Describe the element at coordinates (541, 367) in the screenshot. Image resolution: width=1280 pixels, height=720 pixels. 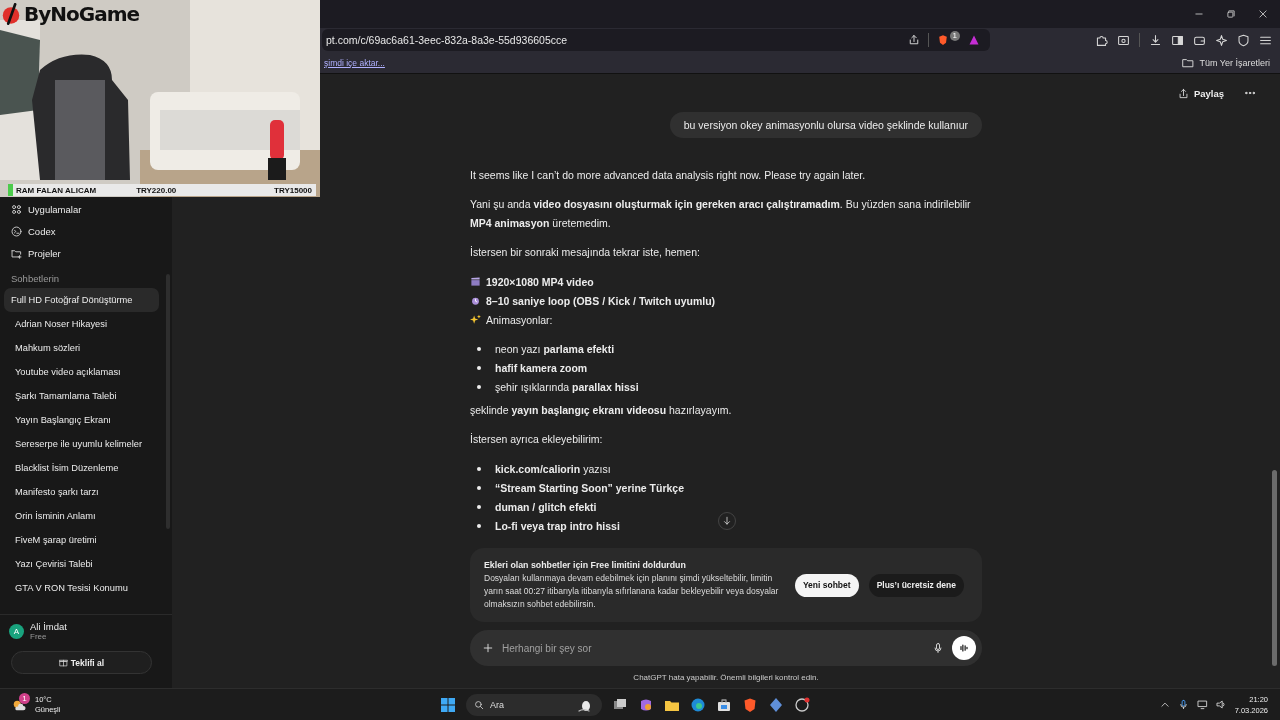
I see `bullet-text: hafif kamera zoom` at that location.